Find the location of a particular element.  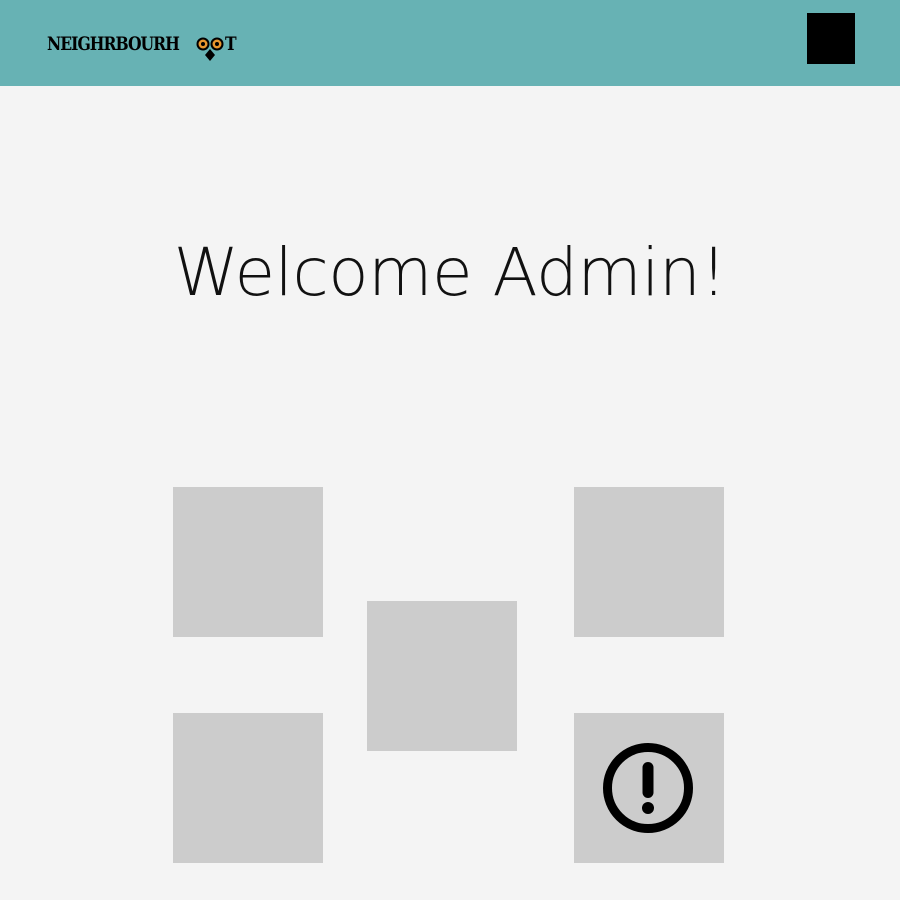

top-header: NEIGHRBOURH T is located at coordinates (450, 43).